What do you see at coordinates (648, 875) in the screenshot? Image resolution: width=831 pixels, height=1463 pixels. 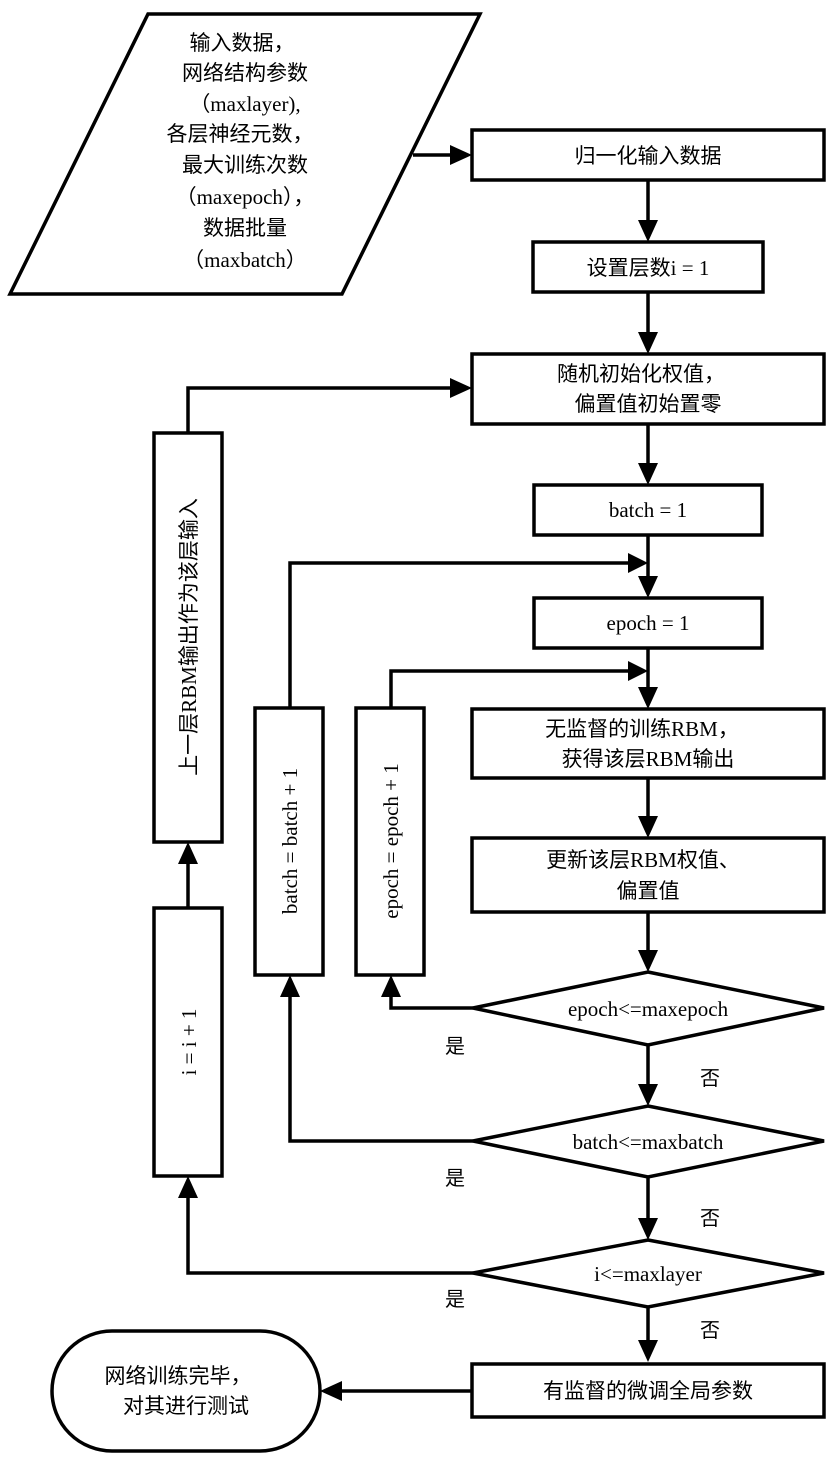 I see `node-update-rbm: 更新该层RBM权值、 偏置值` at bounding box center [648, 875].